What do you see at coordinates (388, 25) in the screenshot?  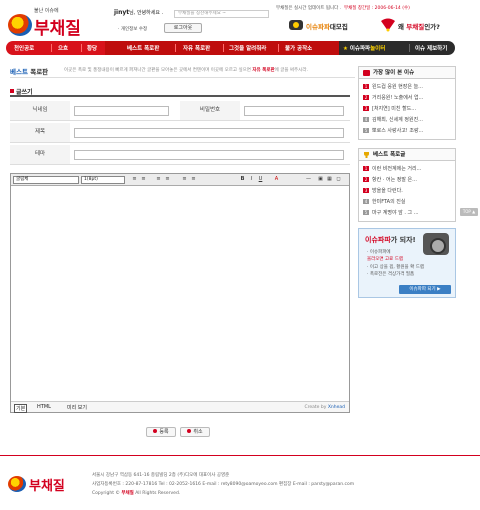 I see `fan-icon` at bounding box center [388, 25].